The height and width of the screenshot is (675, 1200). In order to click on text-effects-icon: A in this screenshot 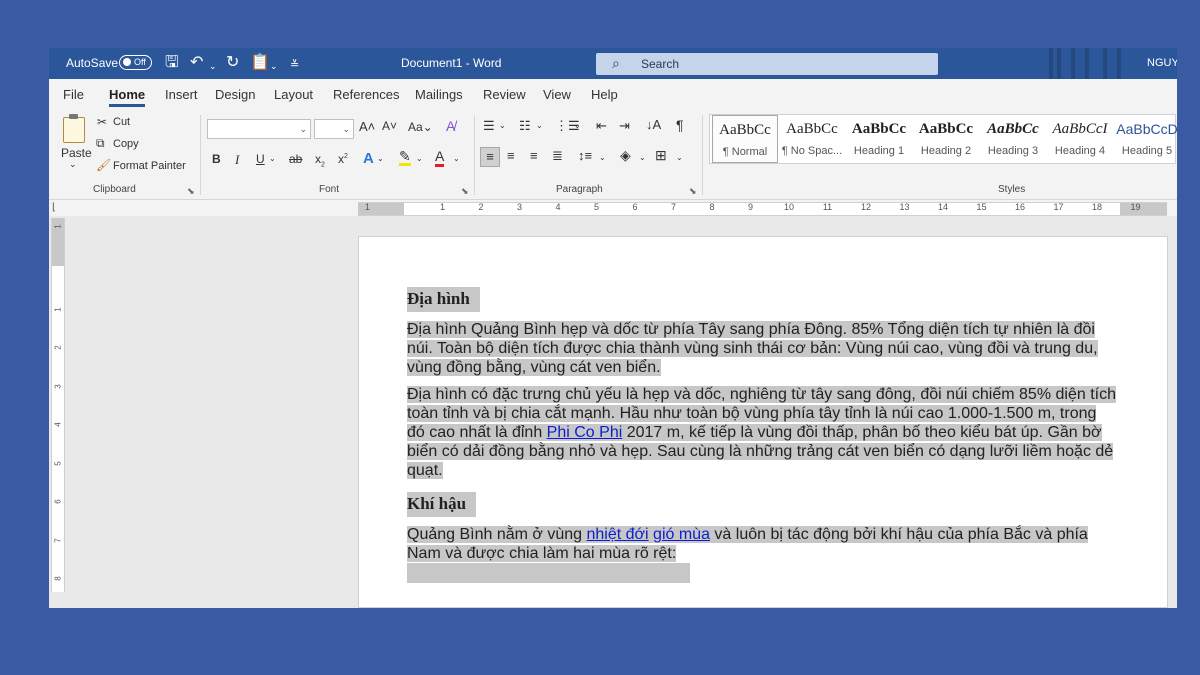, I will do `click(368, 158)`.